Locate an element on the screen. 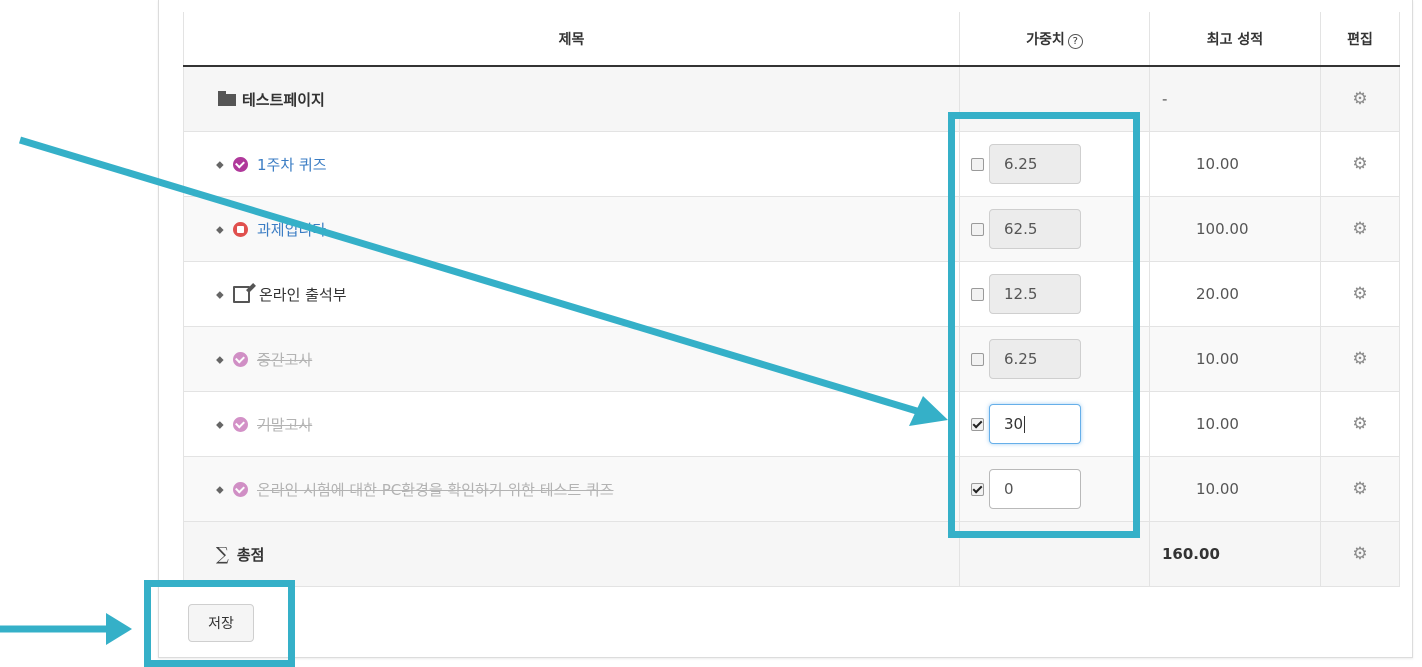 The height and width of the screenshot is (667, 1422). arrow-head-save is located at coordinates (119, 629).